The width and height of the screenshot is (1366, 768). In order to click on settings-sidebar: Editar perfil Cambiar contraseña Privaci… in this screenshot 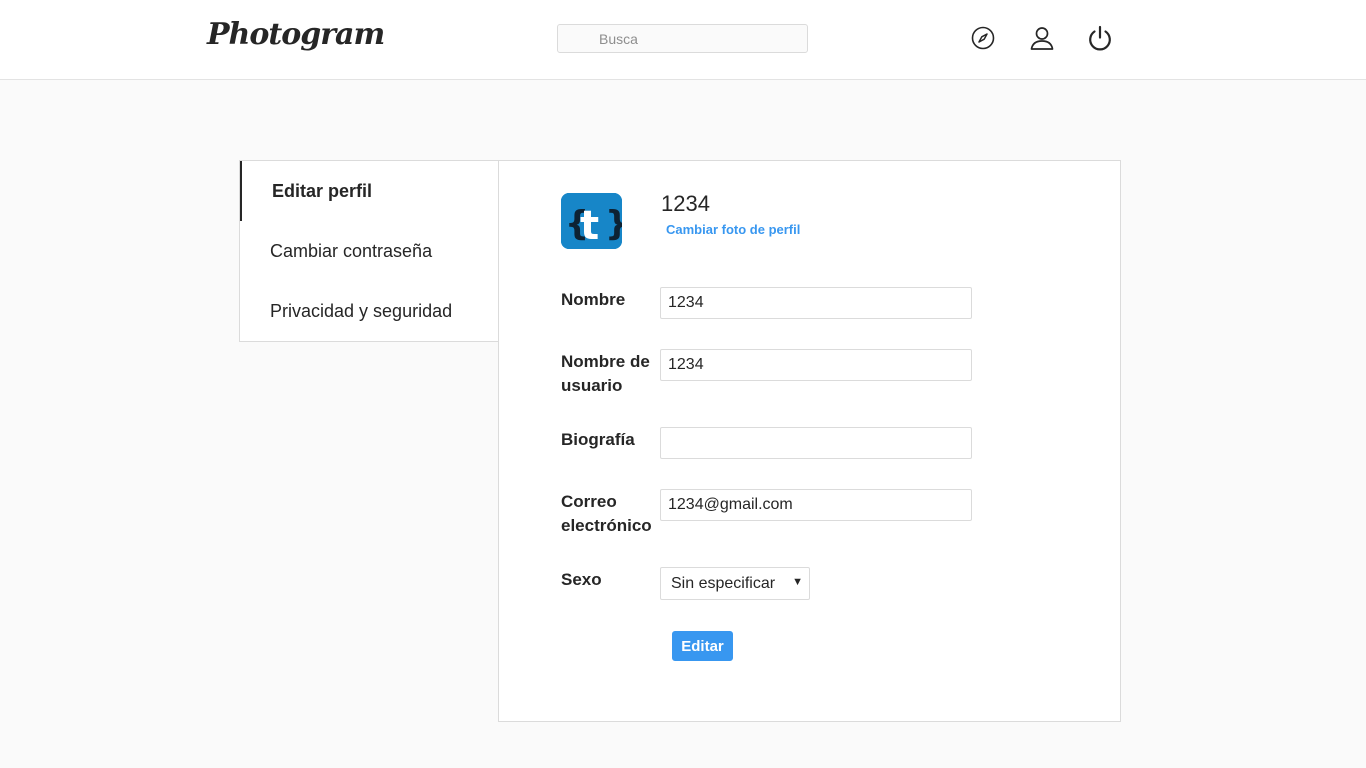, I will do `click(369, 251)`.